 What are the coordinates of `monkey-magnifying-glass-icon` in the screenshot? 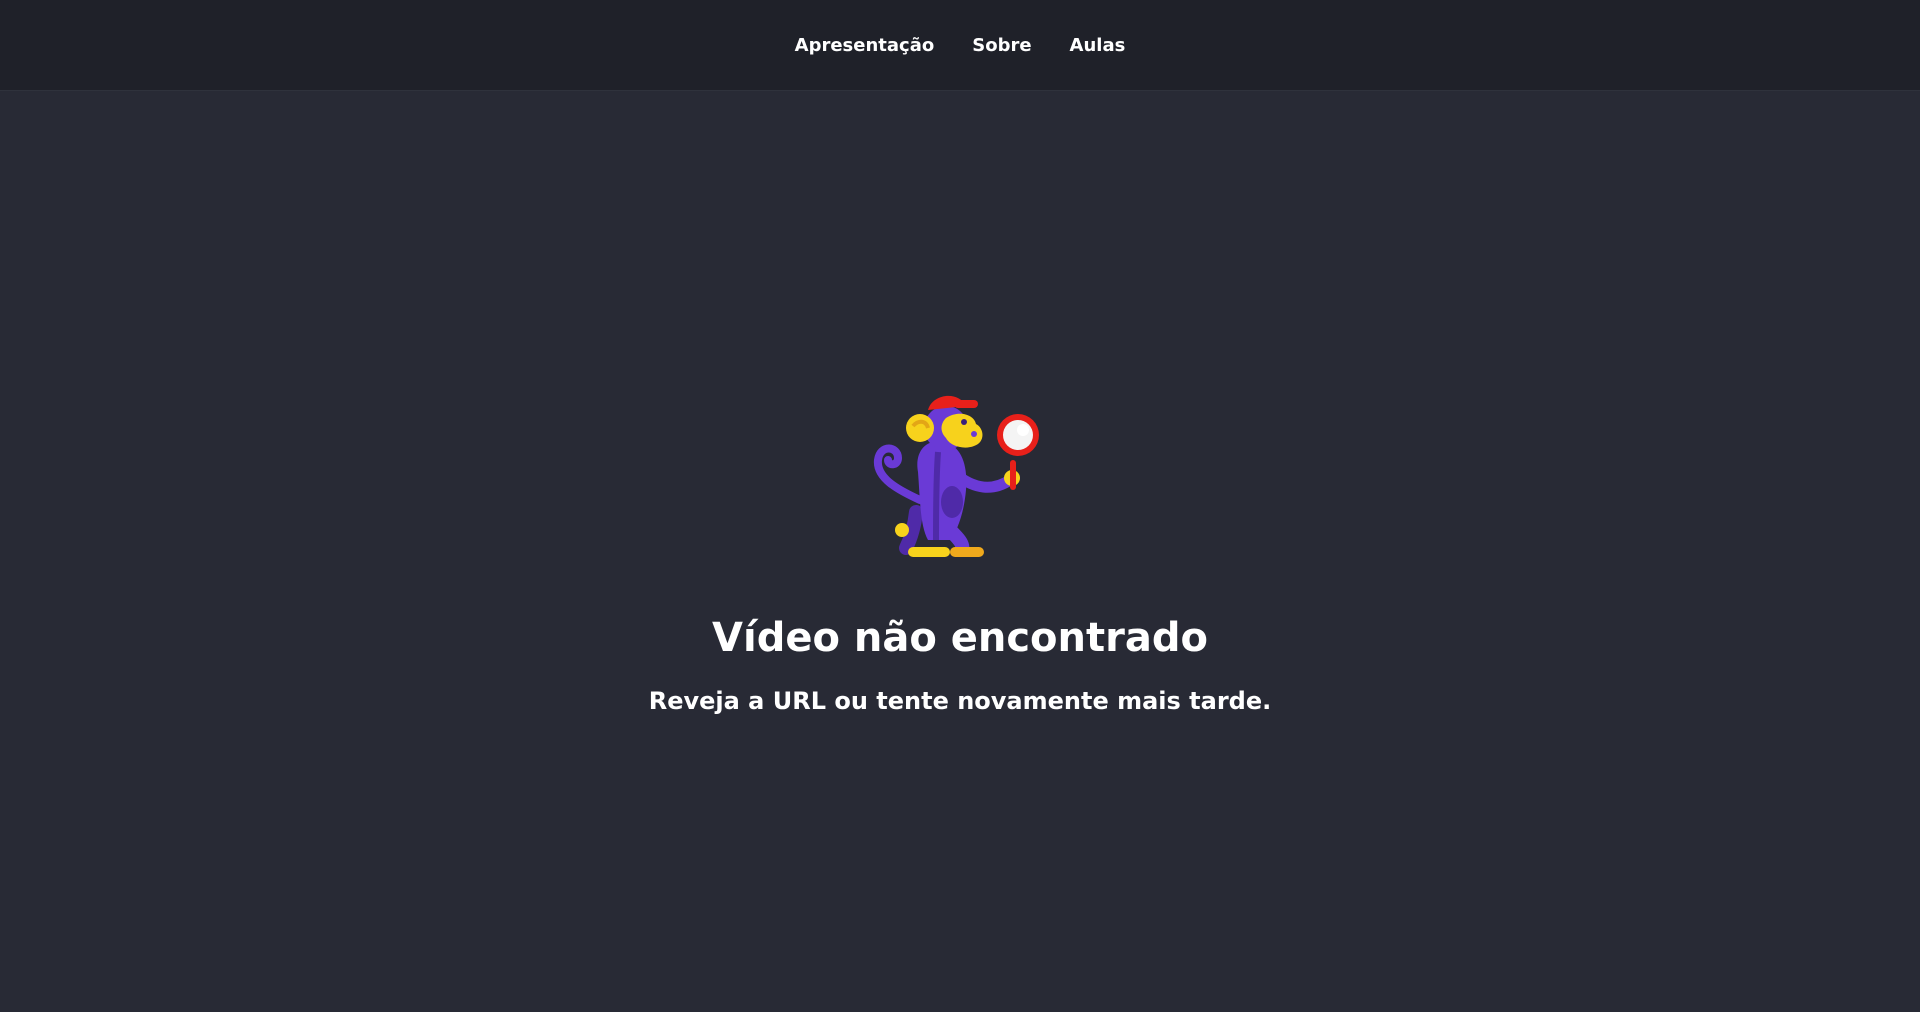 It's located at (958, 472).